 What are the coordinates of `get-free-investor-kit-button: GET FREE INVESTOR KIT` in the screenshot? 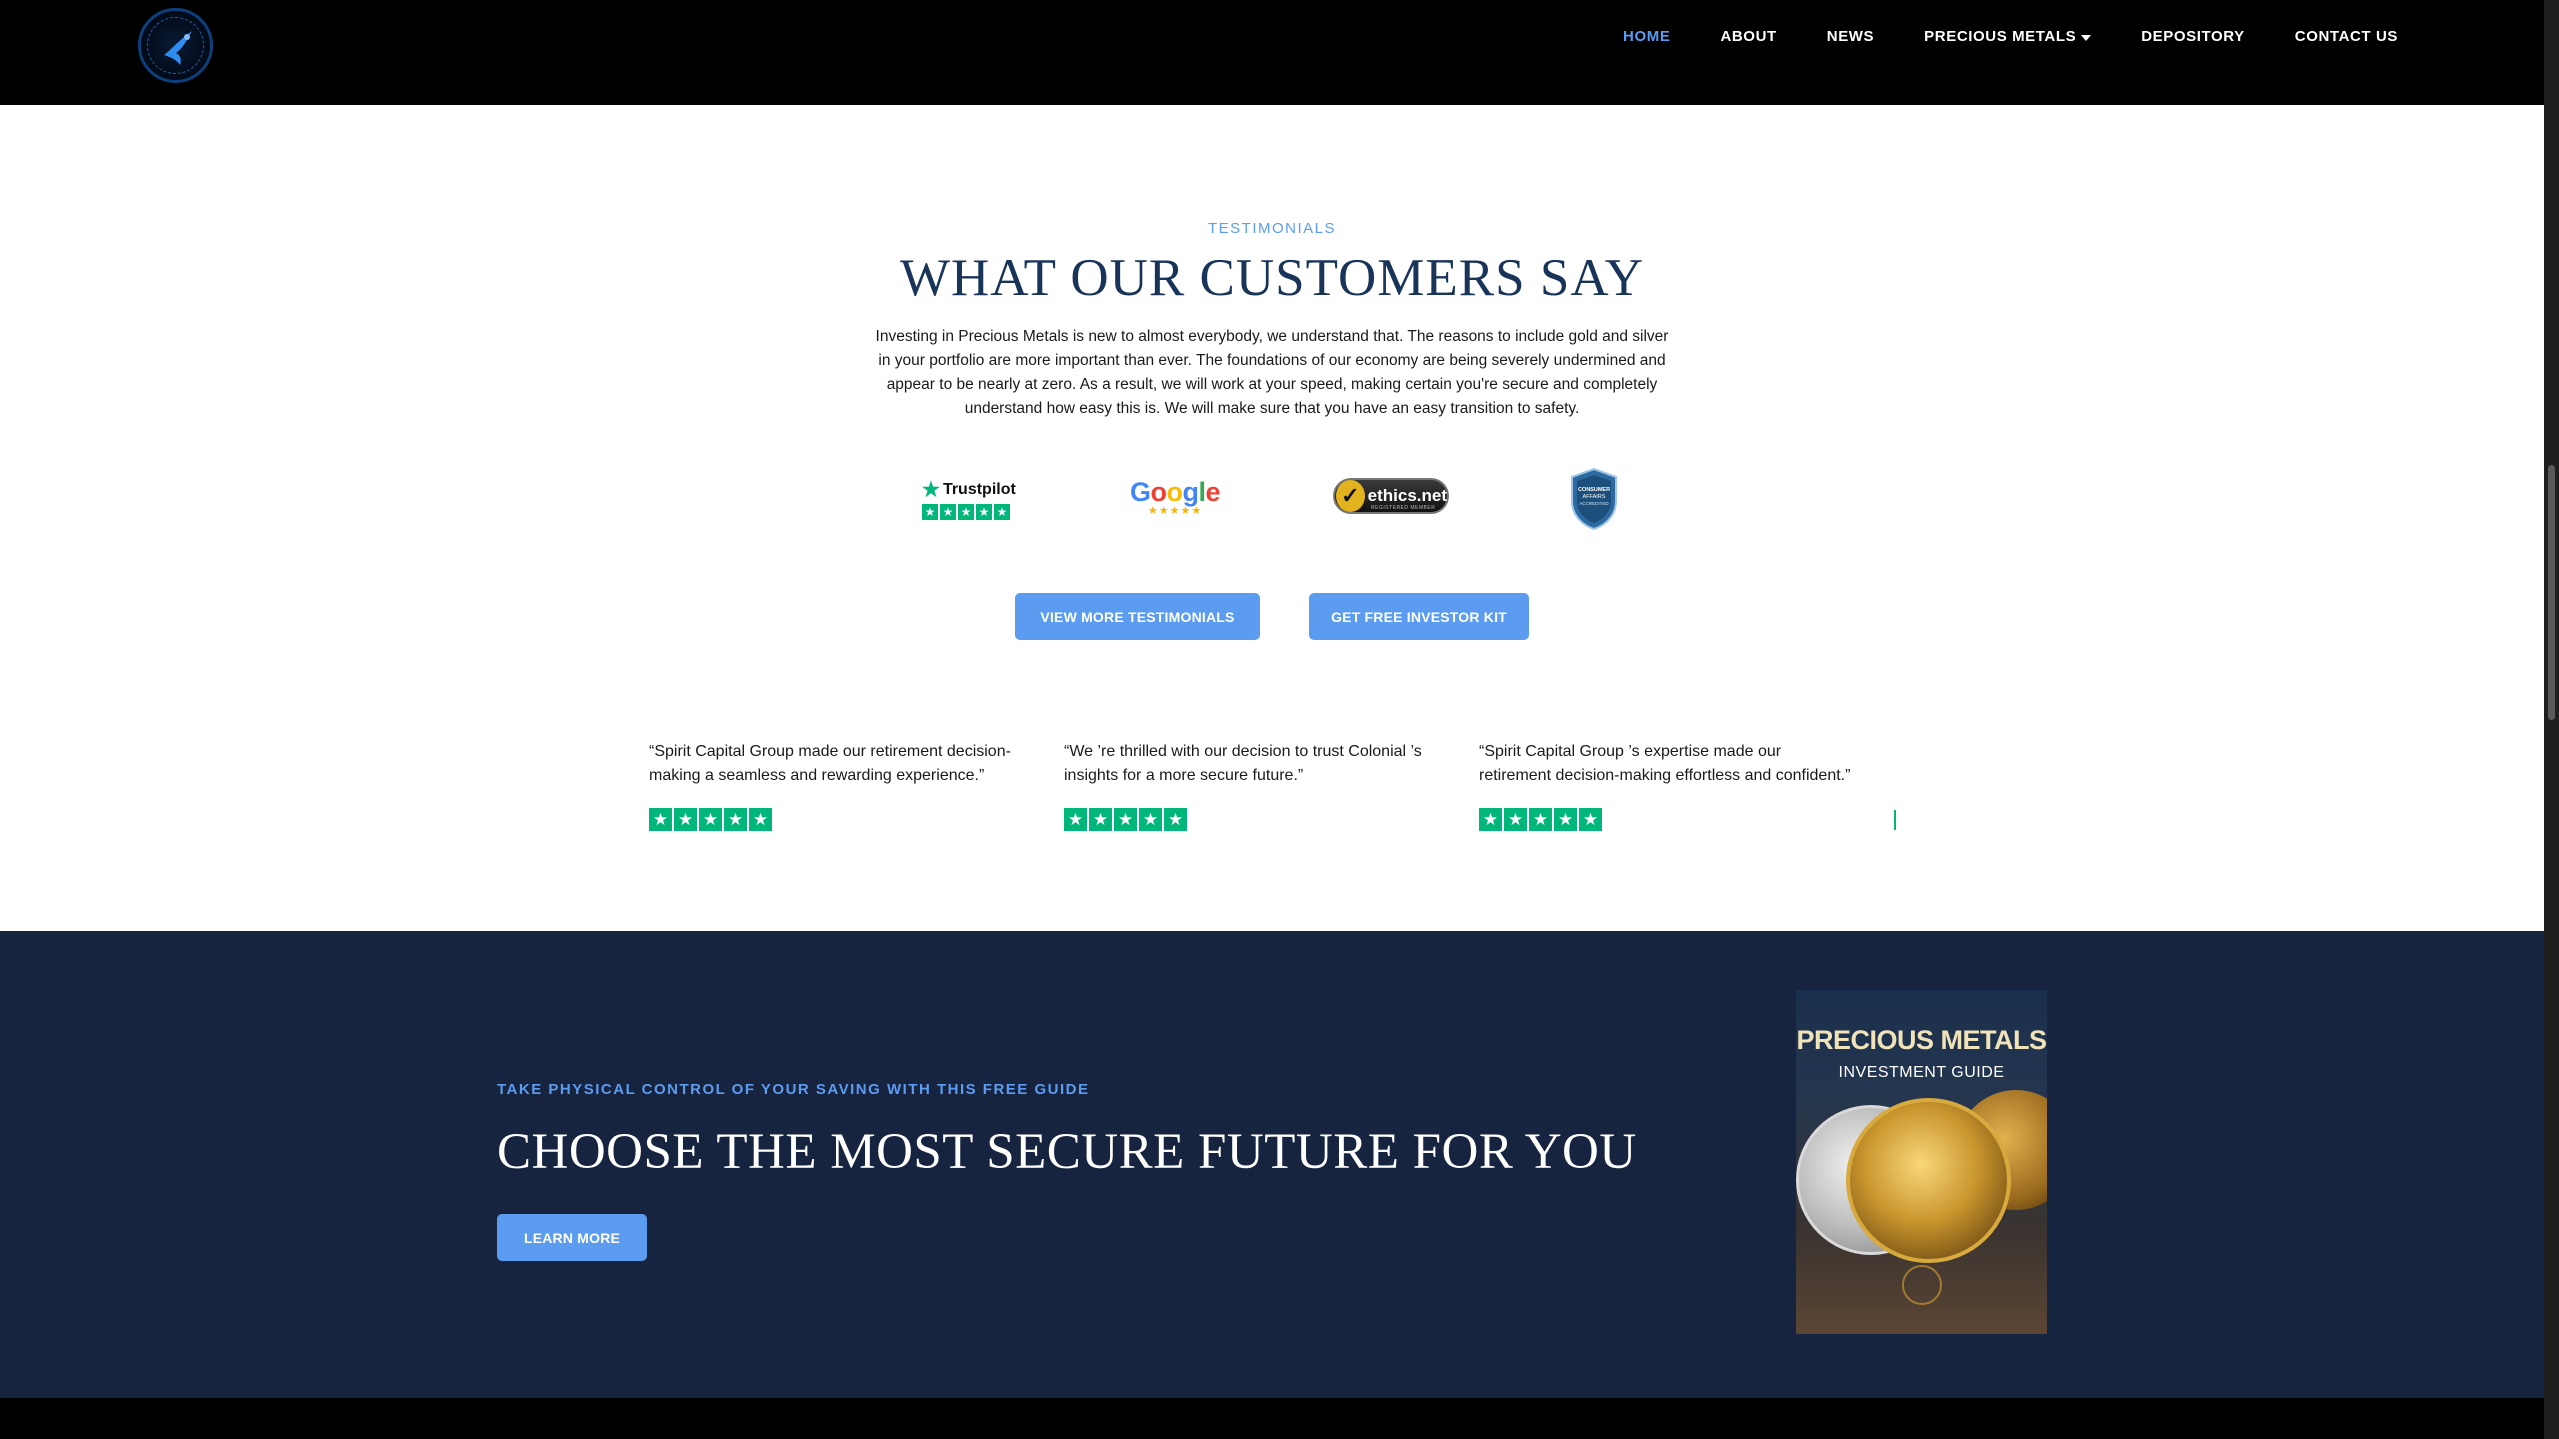 It's located at (1419, 616).